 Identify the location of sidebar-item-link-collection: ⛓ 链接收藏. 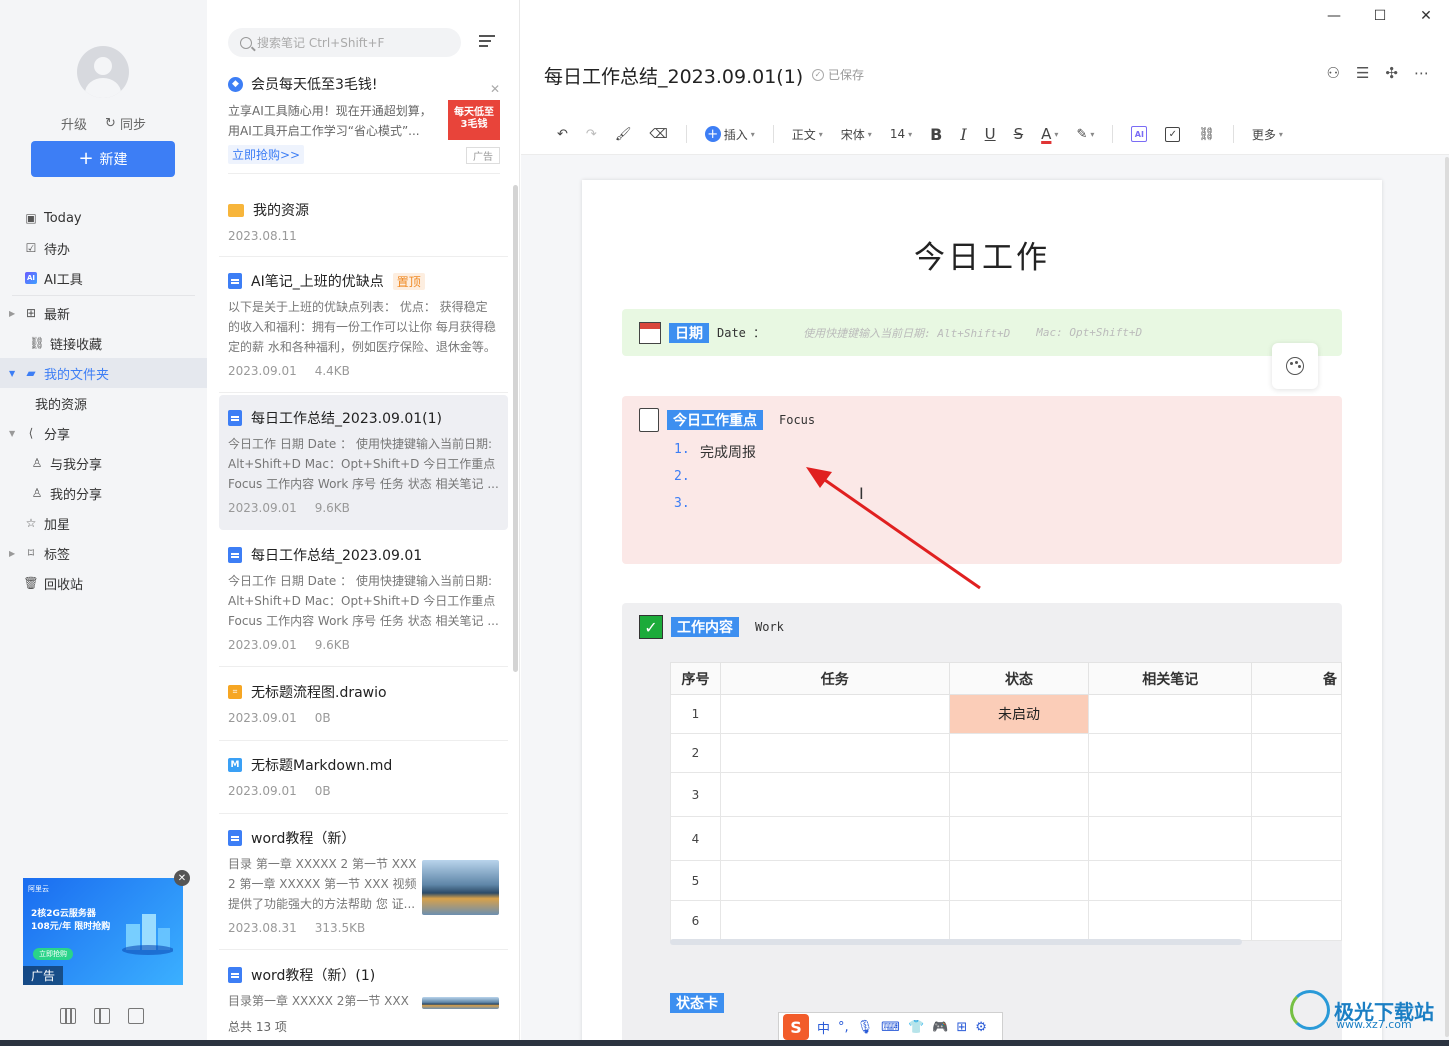
(103, 343).